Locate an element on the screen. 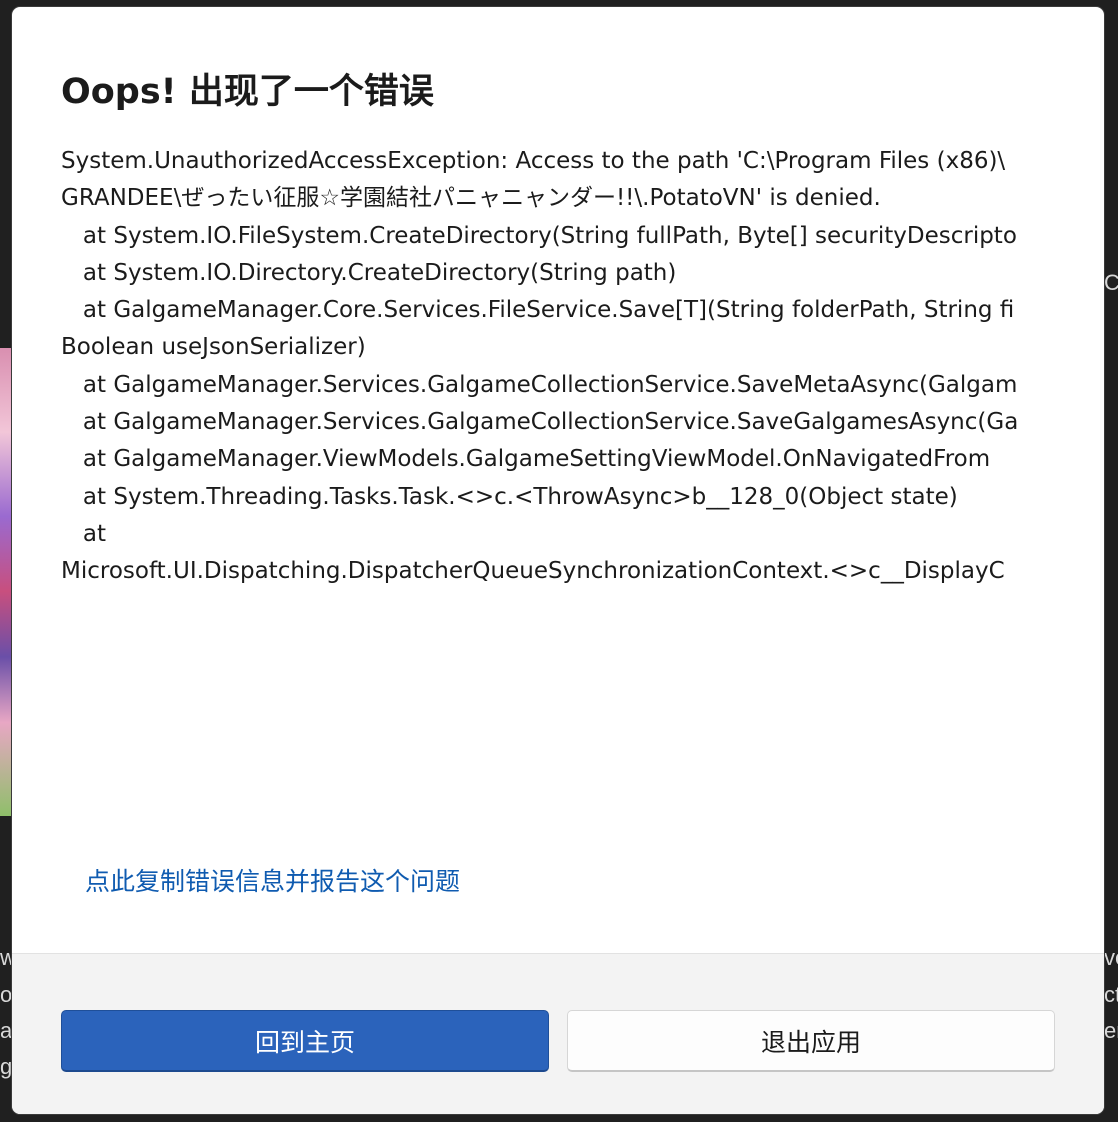 The height and width of the screenshot is (1122, 1118). background-text-fragment: w is located at coordinates (6, 957).